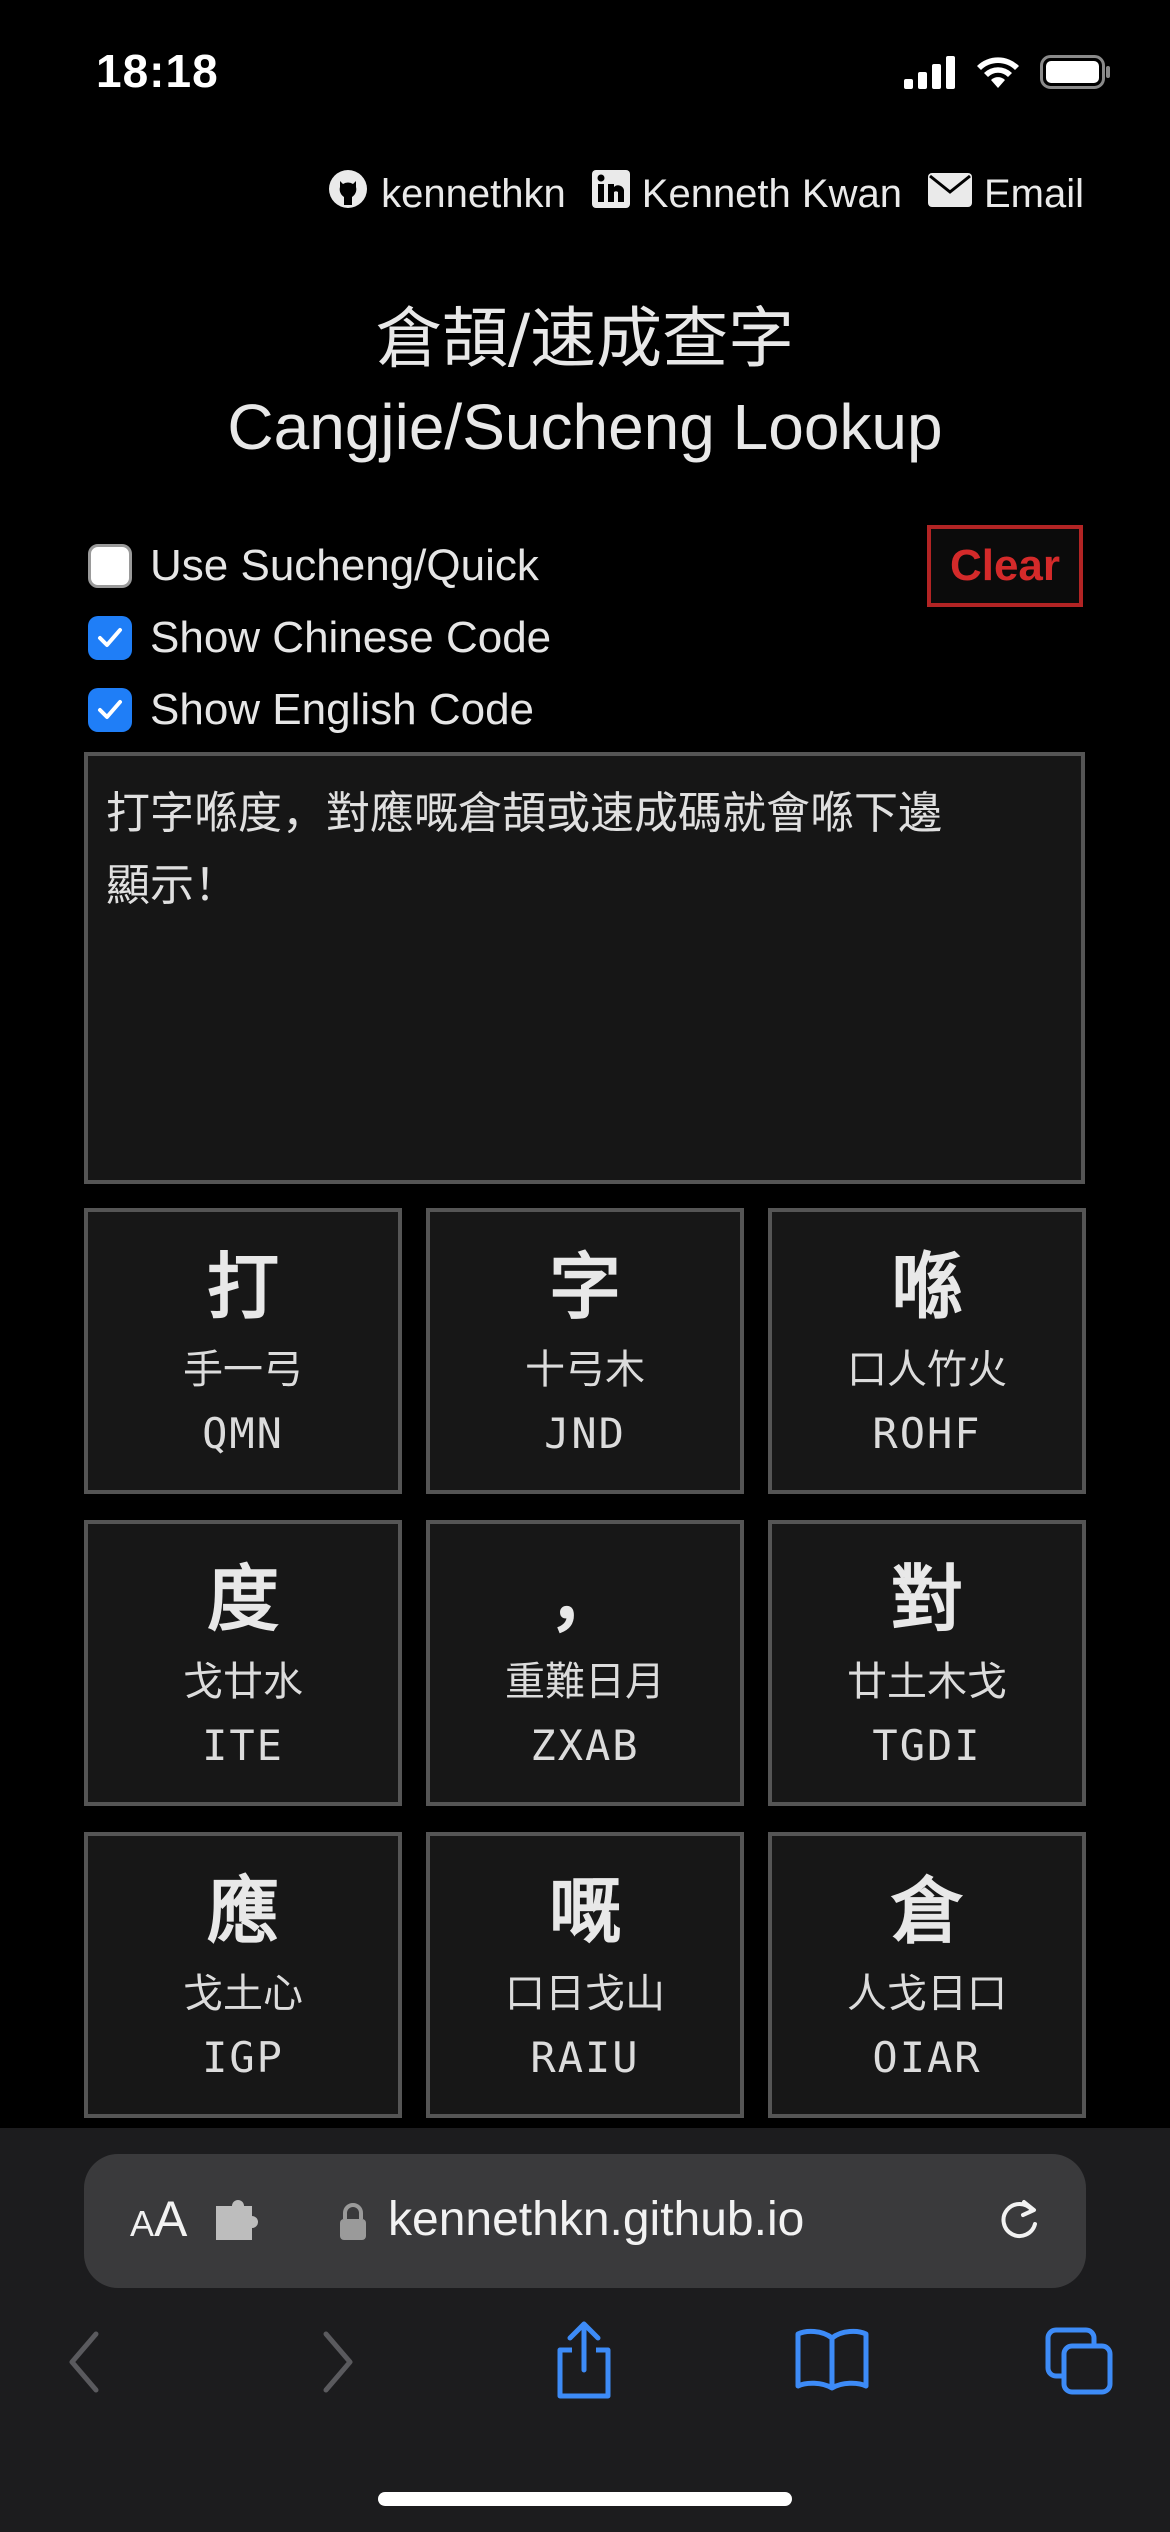 Image resolution: width=1170 pixels, height=2532 pixels. What do you see at coordinates (348, 194) in the screenshot?
I see `github-icon` at bounding box center [348, 194].